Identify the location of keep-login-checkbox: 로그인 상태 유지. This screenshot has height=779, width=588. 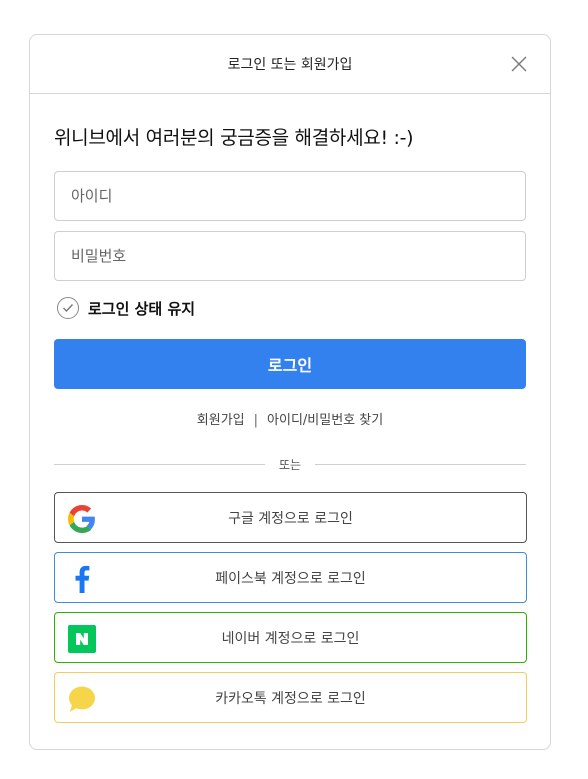
(291, 308).